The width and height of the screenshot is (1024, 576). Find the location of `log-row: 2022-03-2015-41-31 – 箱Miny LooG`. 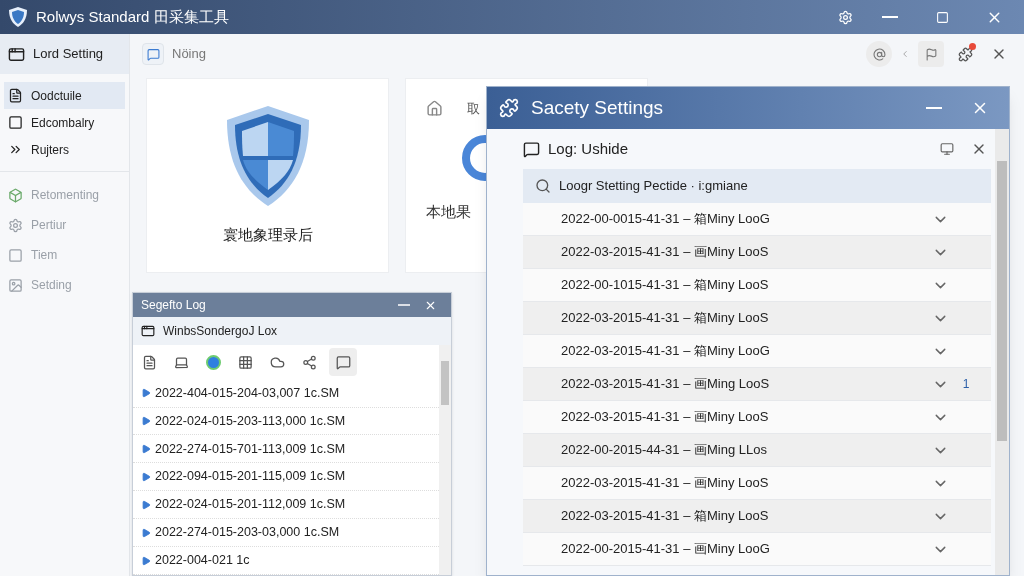

log-row: 2022-03-2015-41-31 – 箱Miny LooG is located at coordinates (757, 351).